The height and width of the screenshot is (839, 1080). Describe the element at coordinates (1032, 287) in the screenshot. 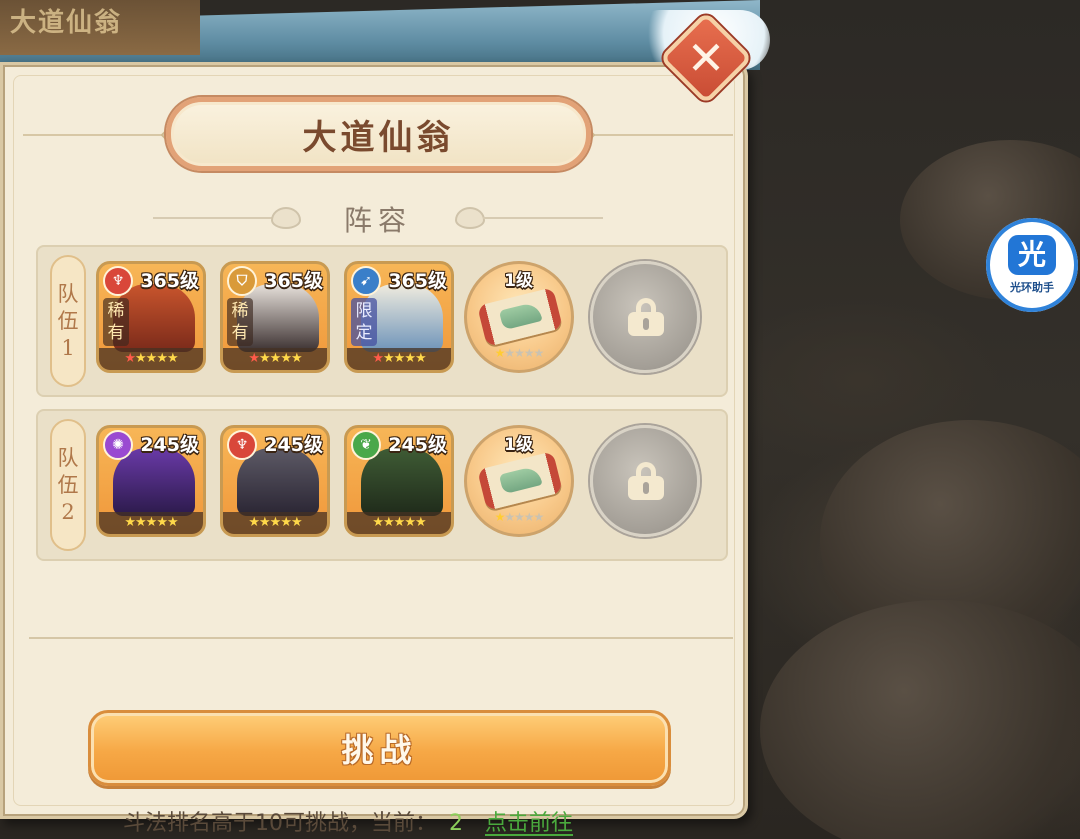

I see `assistant-label: 光环助手` at that location.